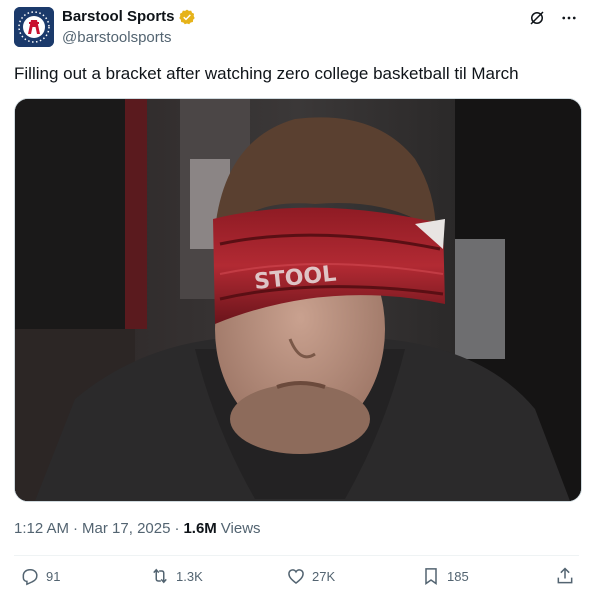 The image size is (589, 597). What do you see at coordinates (458, 576) in the screenshot?
I see `bookmark-count: 185` at bounding box center [458, 576].